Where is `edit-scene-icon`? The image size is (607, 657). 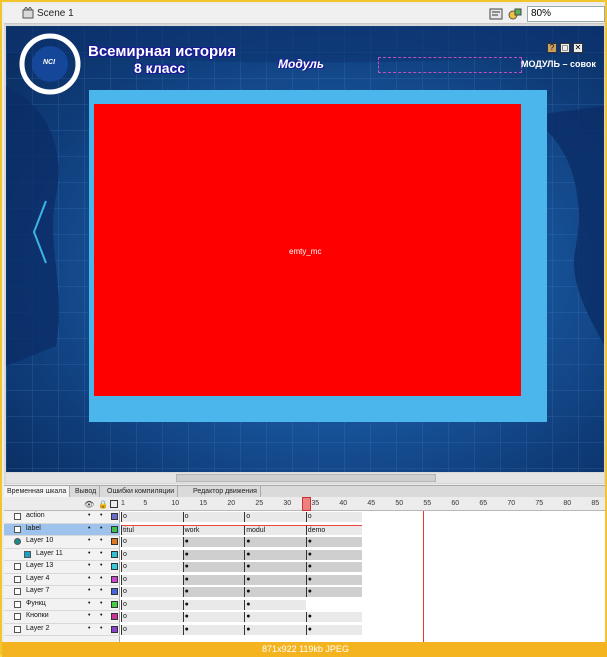 edit-scene-icon is located at coordinates (515, 14).